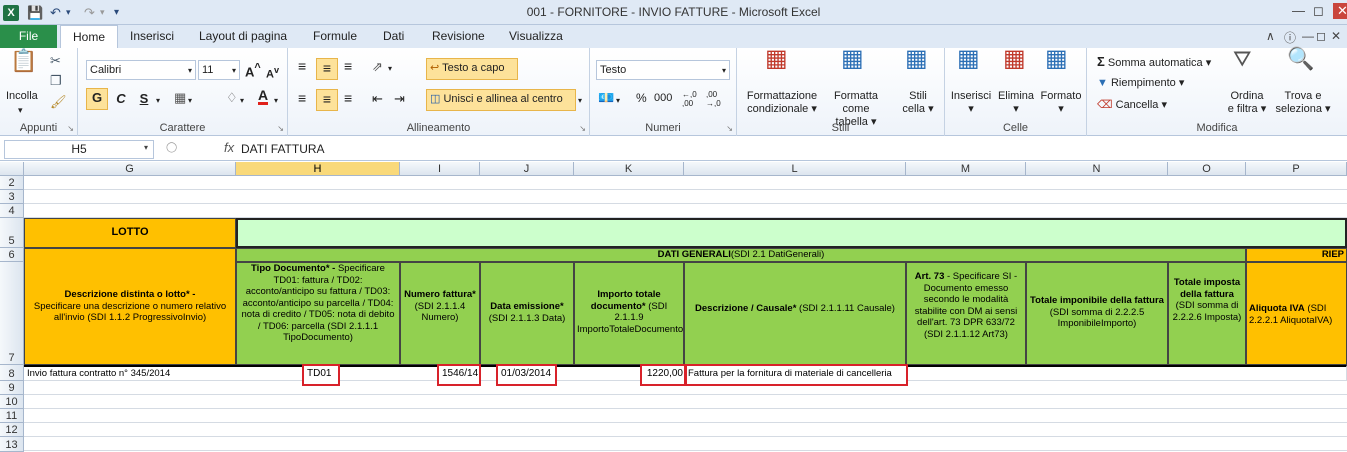 The height and width of the screenshot is (452, 1347). Describe the element at coordinates (713, 99) in the screenshot. I see `decrease-decimal-icon: ,00 →,0` at that location.